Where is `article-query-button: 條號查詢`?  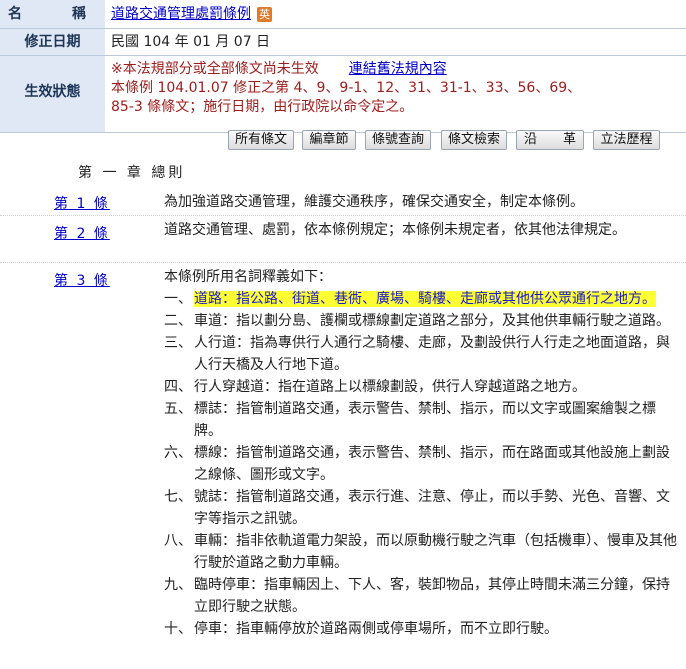 article-query-button: 條號查詢 is located at coordinates (398, 140).